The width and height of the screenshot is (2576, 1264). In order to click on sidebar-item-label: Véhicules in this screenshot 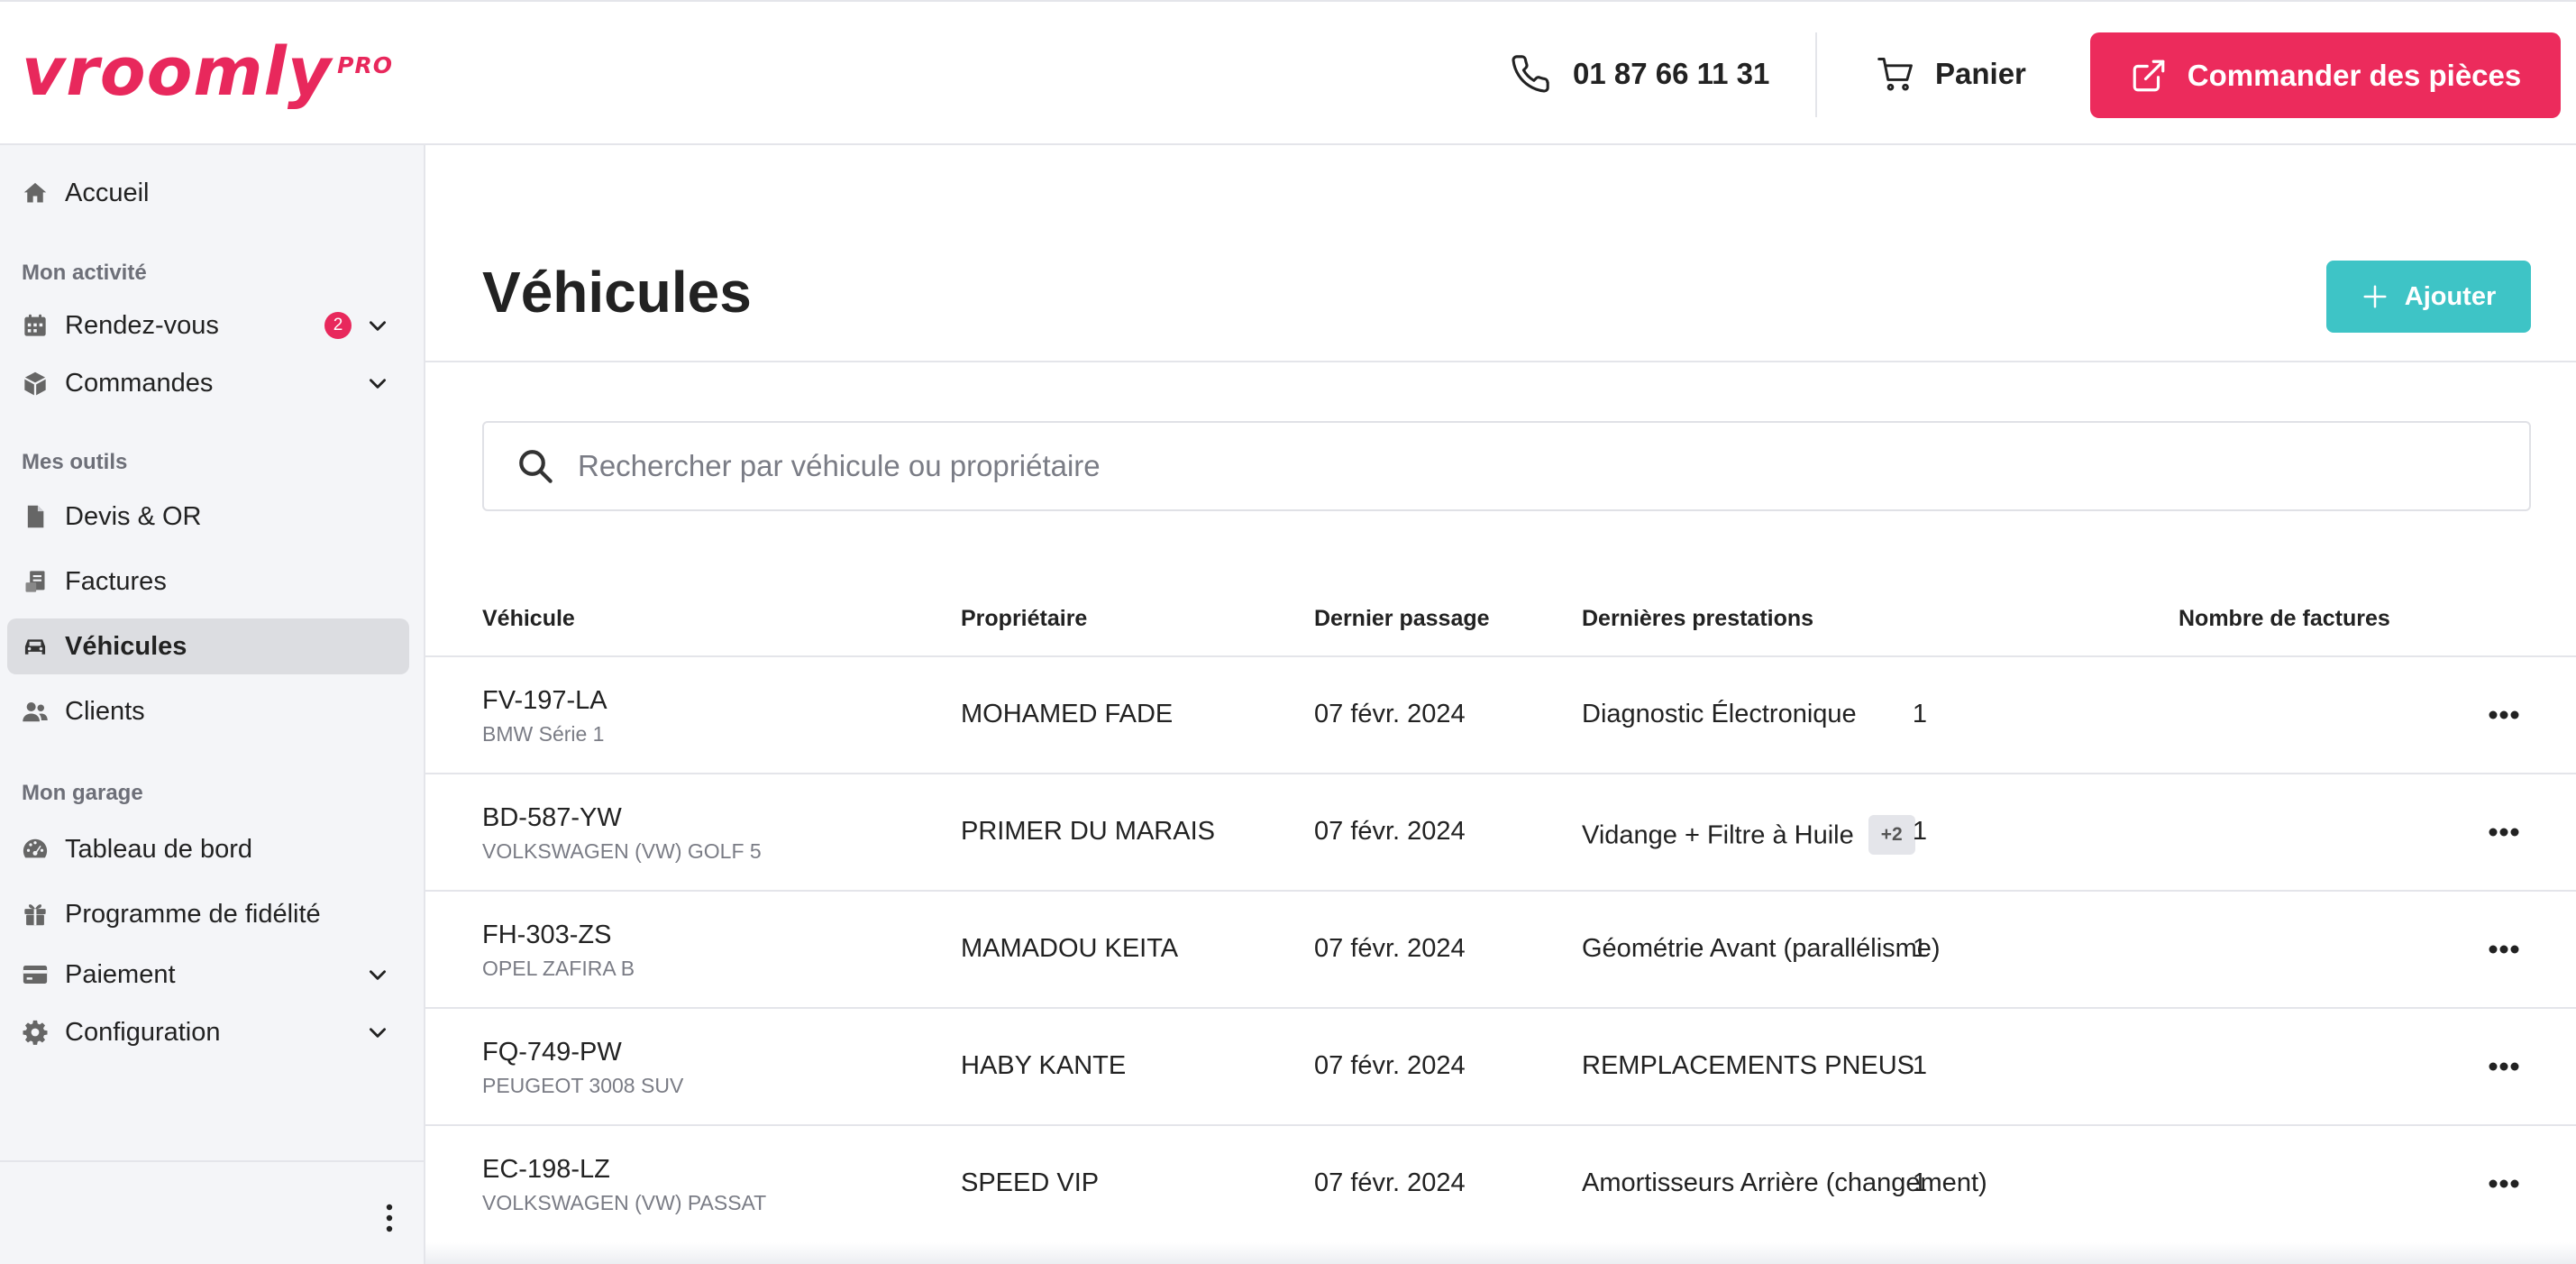, I will do `click(126, 646)`.